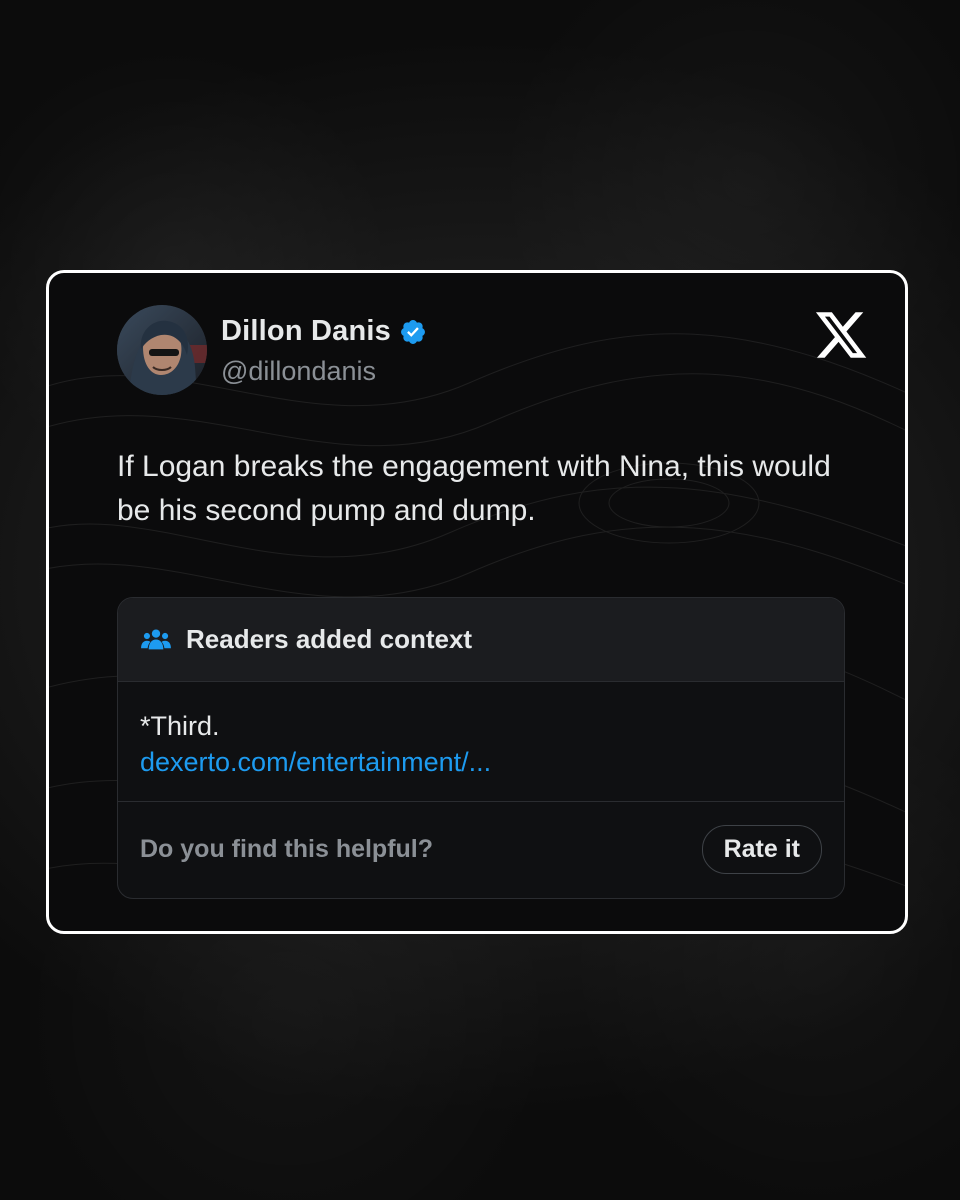  I want to click on x-logo-icon, so click(841, 335).